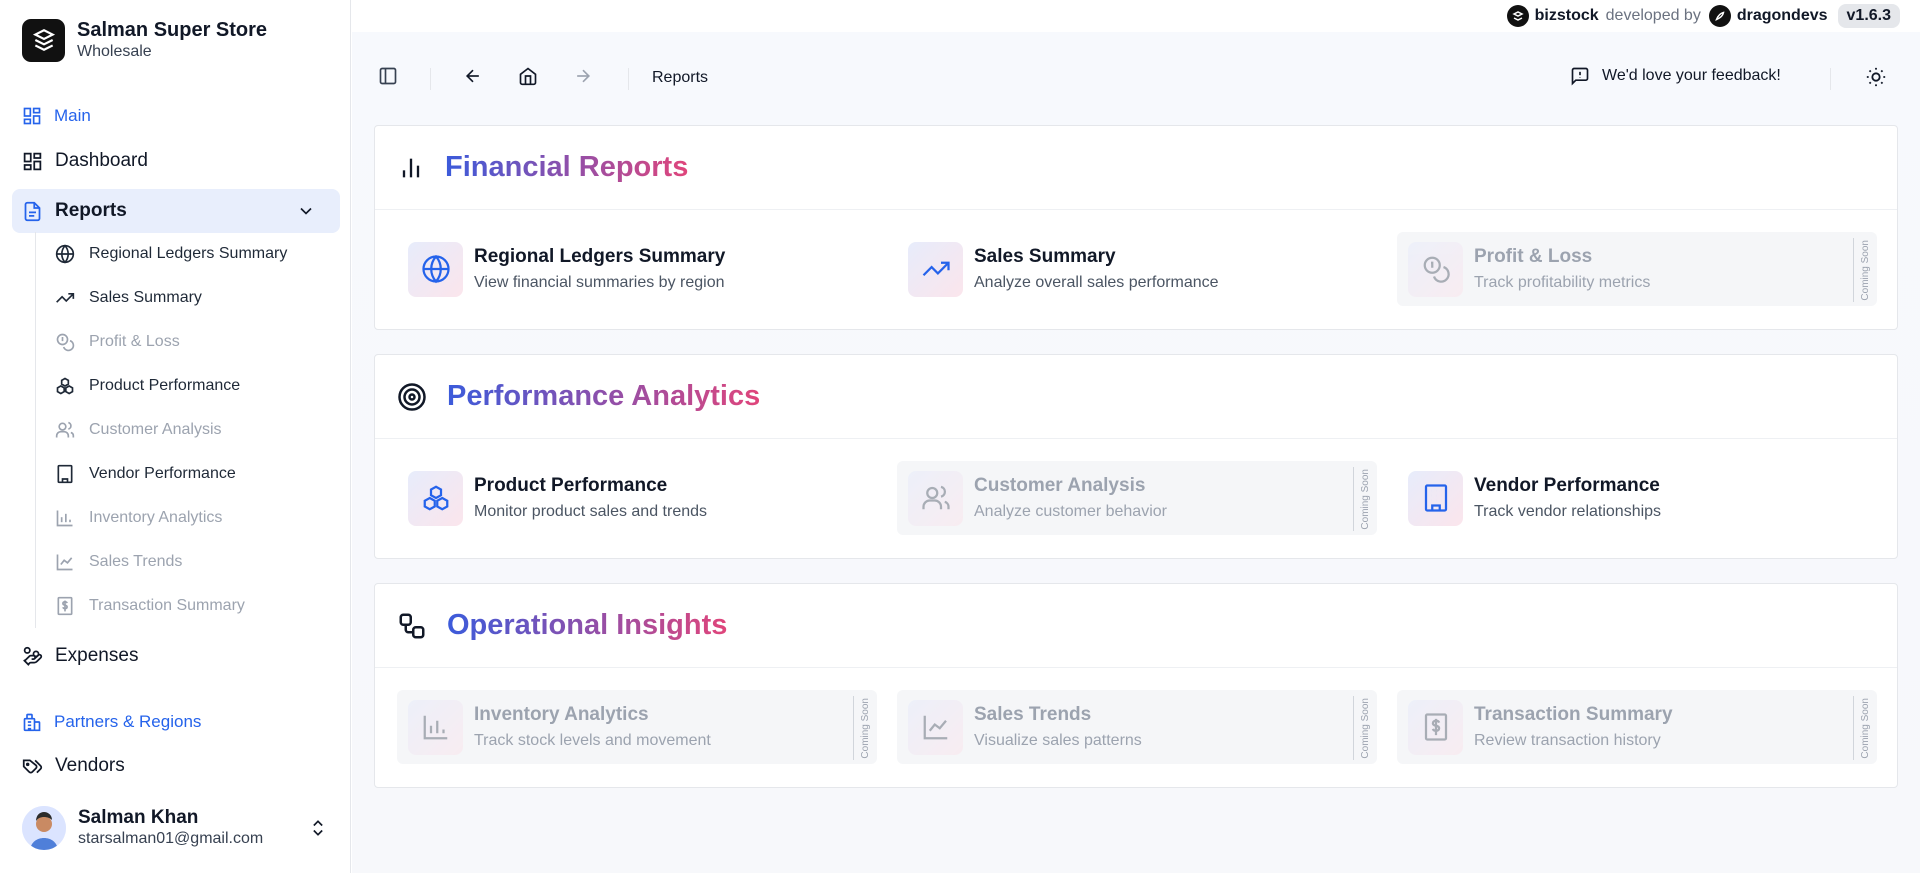 This screenshot has width=1920, height=873. Describe the element at coordinates (473, 76) in the screenshot. I see `arrow-left-icon` at that location.